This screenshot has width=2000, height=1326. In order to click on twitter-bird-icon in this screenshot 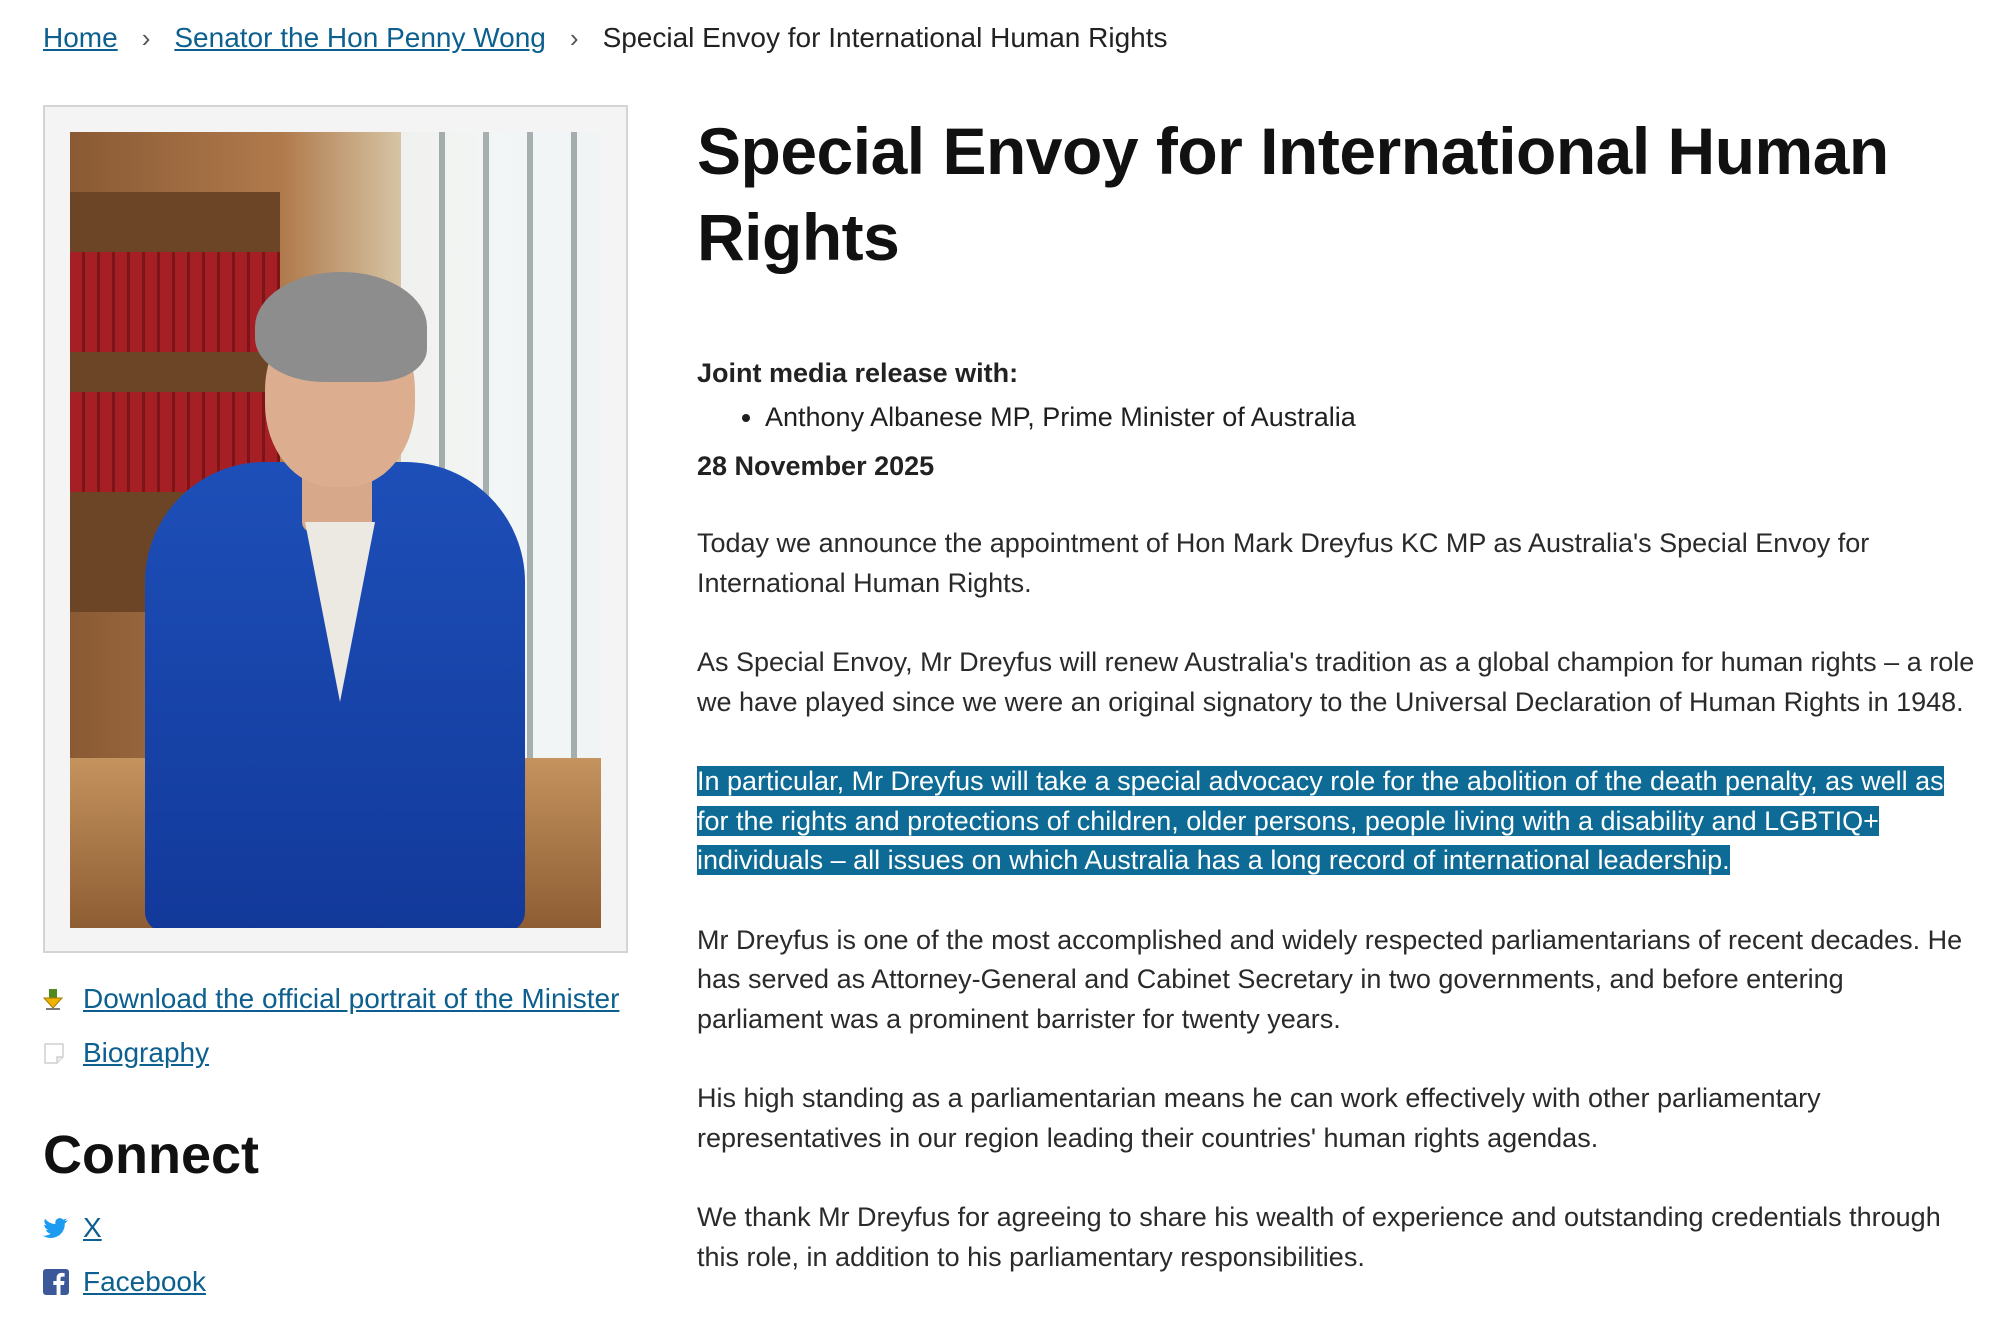, I will do `click(63, 1228)`.